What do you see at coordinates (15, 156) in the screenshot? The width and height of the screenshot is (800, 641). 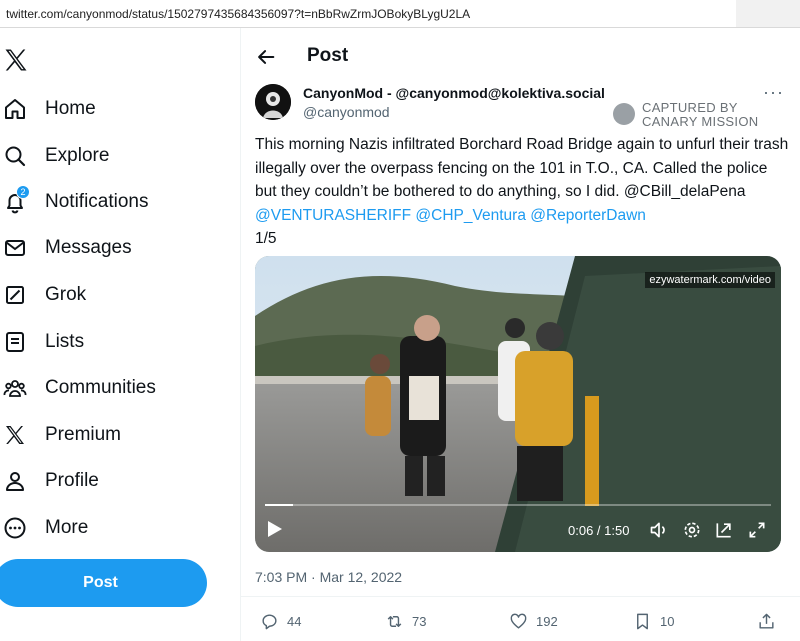 I see `search-icon` at bounding box center [15, 156].